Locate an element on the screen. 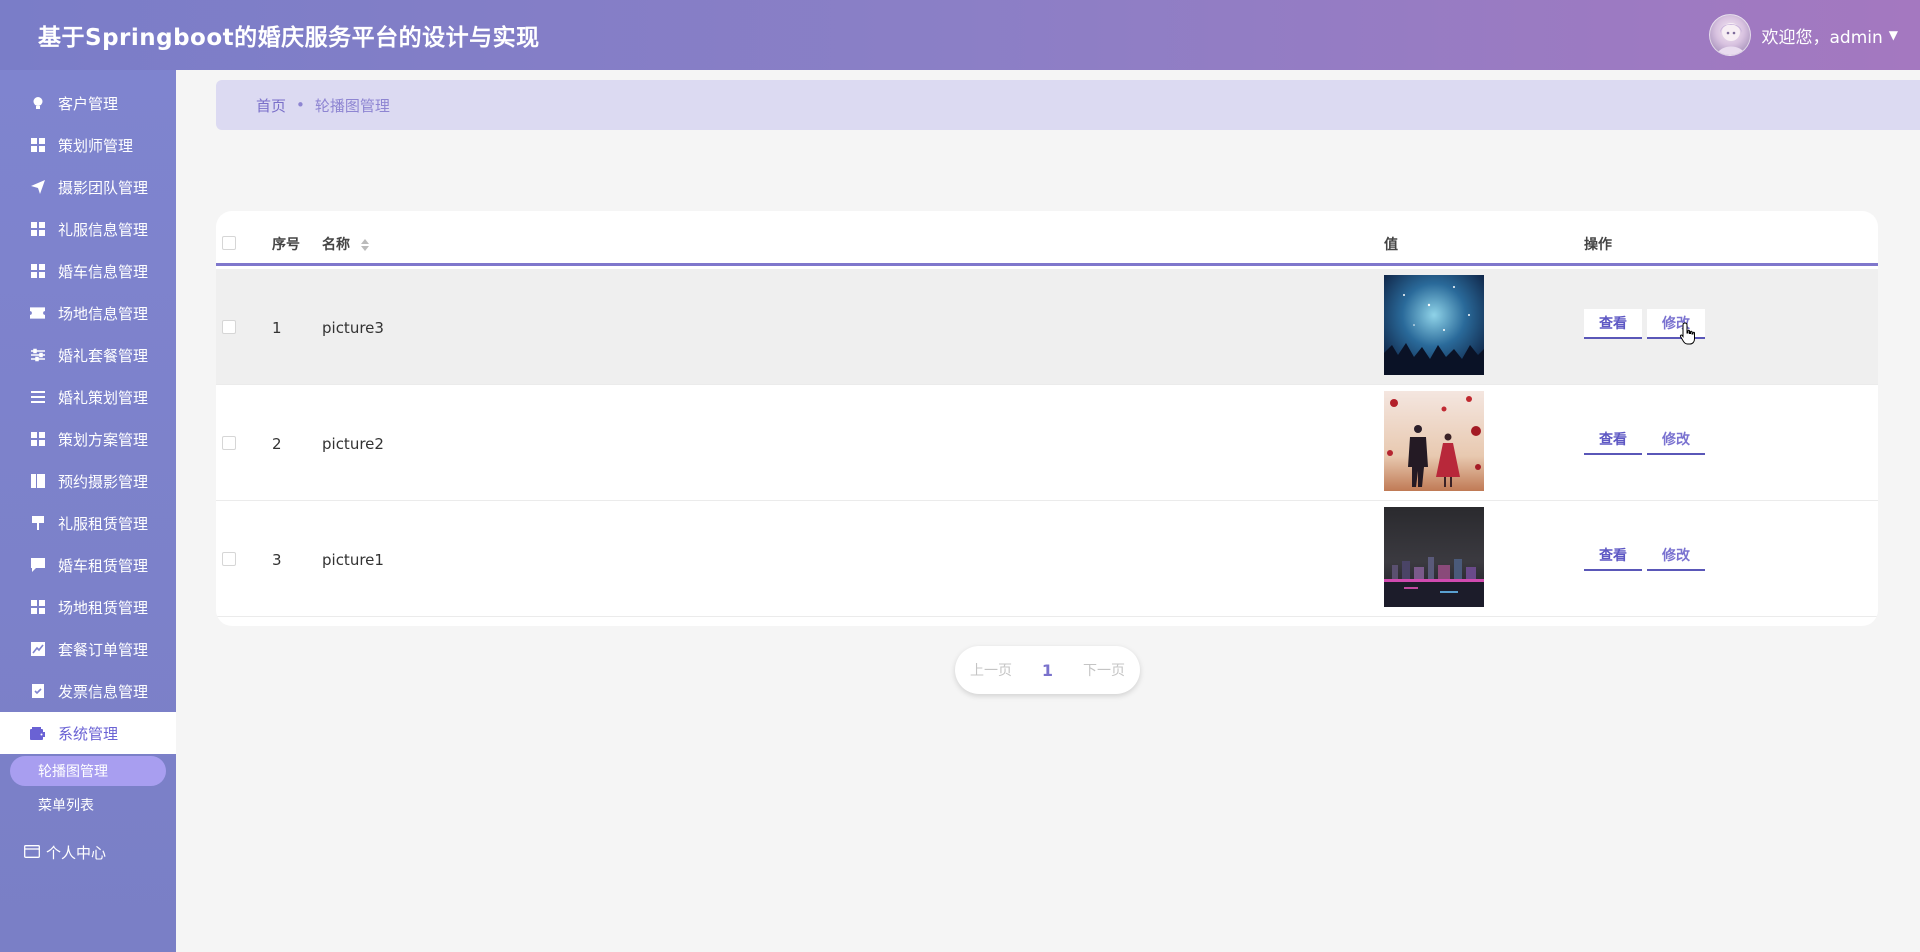 The height and width of the screenshot is (952, 1920). pin-icon is located at coordinates (37, 523).